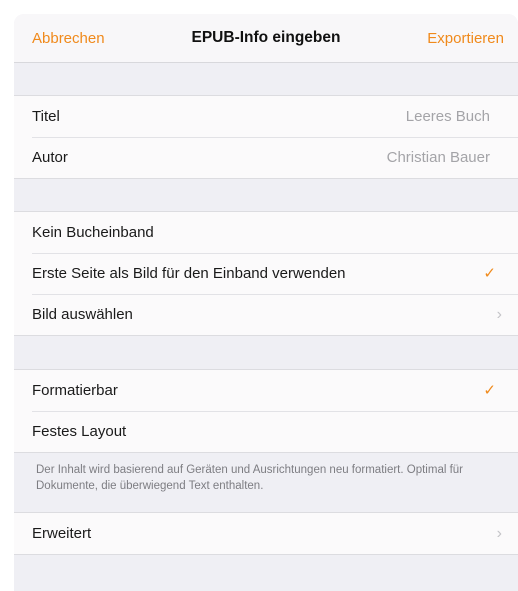 The width and height of the screenshot is (518, 591). I want to click on no-cover-option: Kein Bucheinband, so click(266, 232).